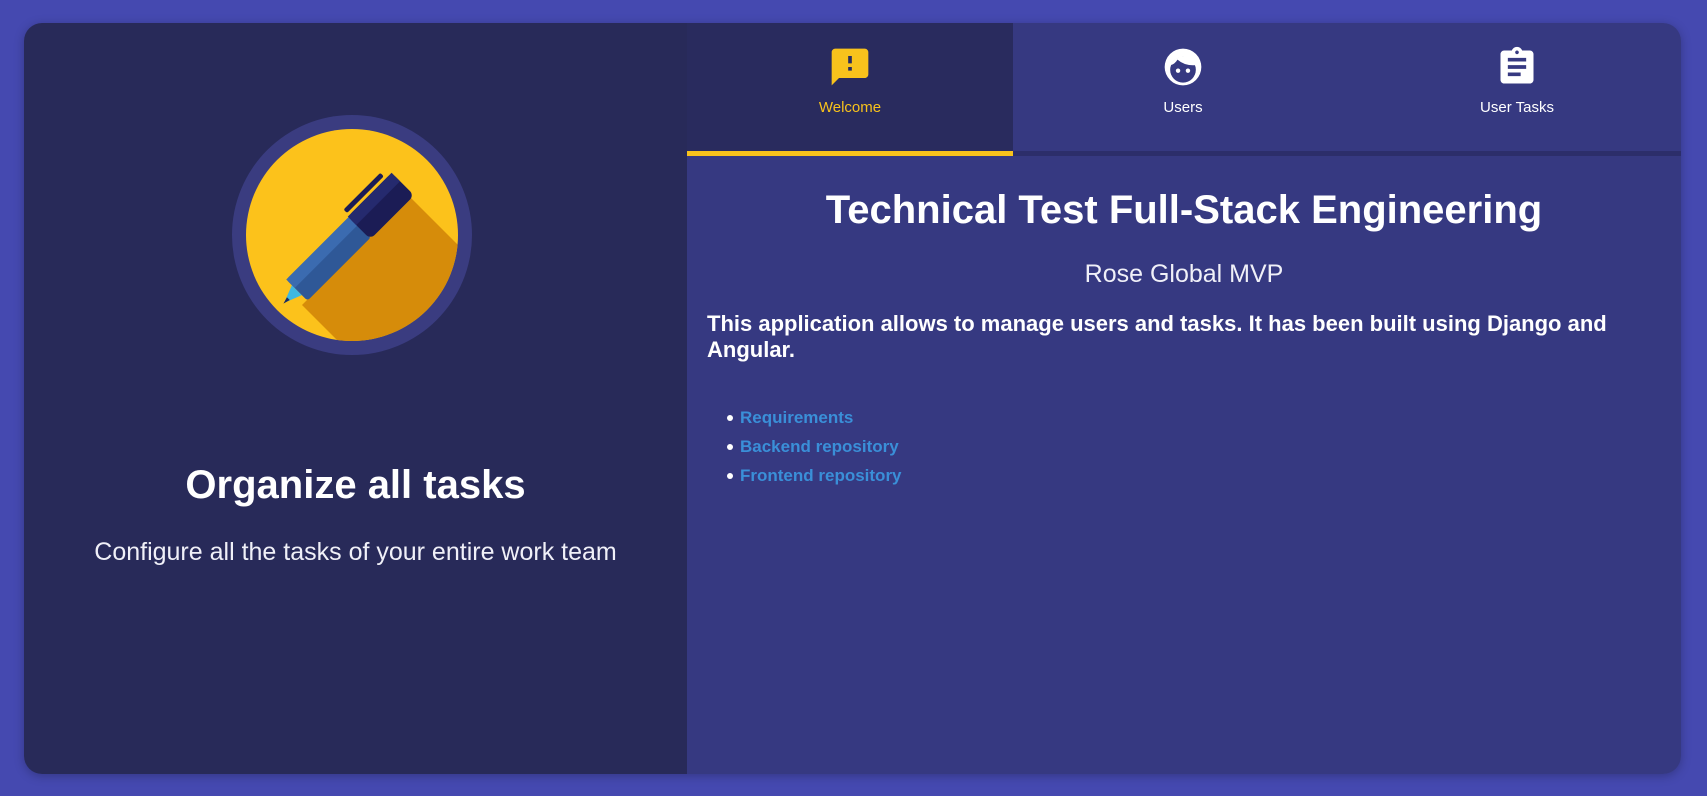  I want to click on tab-user-tasks: User Tasks, so click(1517, 87).